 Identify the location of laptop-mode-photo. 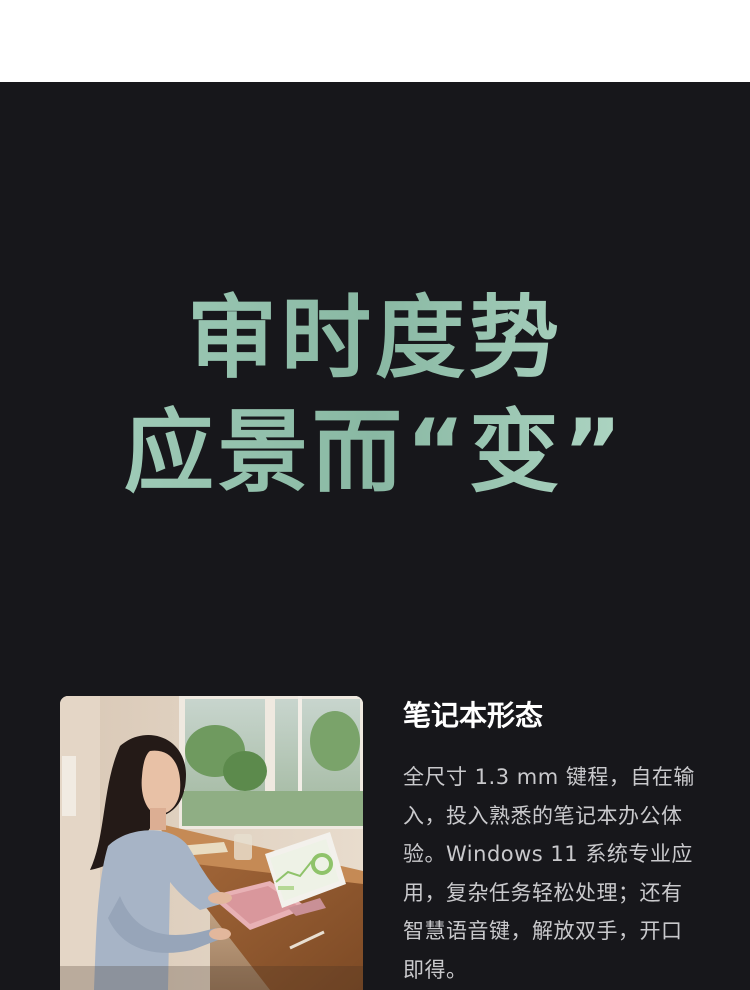
(211, 843).